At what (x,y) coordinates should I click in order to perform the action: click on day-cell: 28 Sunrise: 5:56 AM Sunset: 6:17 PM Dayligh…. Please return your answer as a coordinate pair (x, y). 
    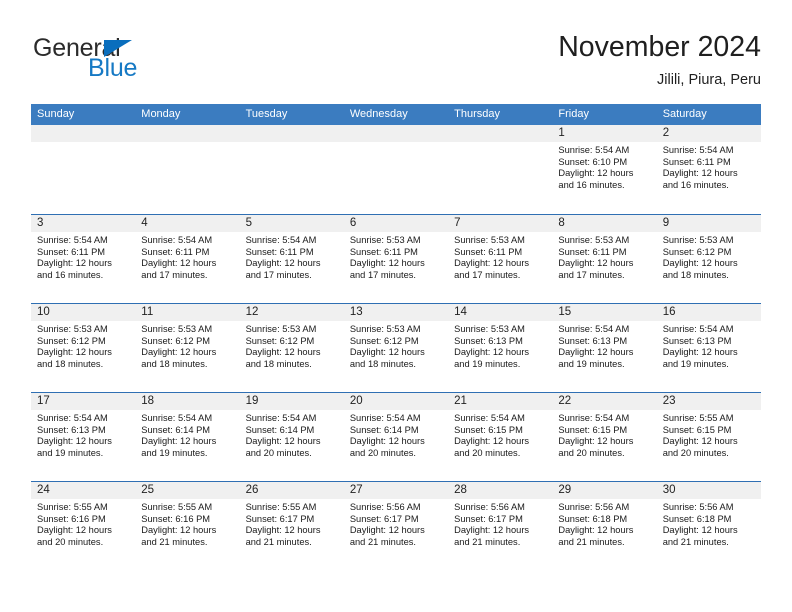
    Looking at the image, I should click on (500, 526).